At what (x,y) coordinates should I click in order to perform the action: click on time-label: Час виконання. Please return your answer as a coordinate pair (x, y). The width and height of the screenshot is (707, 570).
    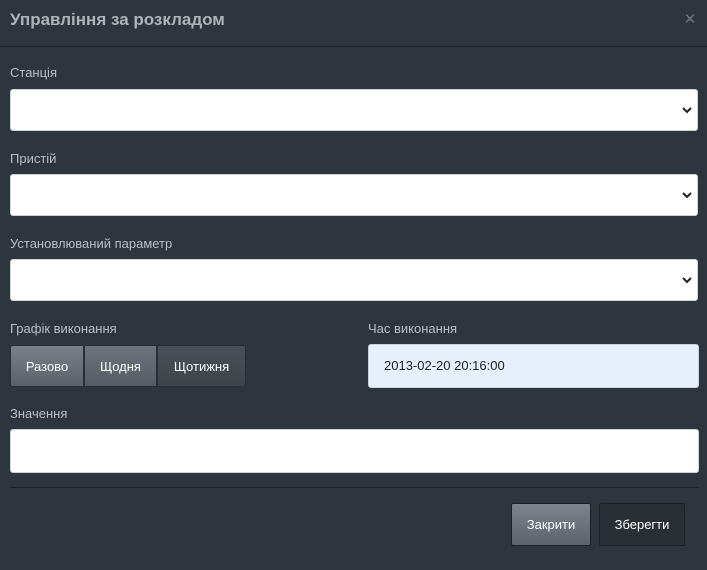
    Looking at the image, I should click on (413, 328).